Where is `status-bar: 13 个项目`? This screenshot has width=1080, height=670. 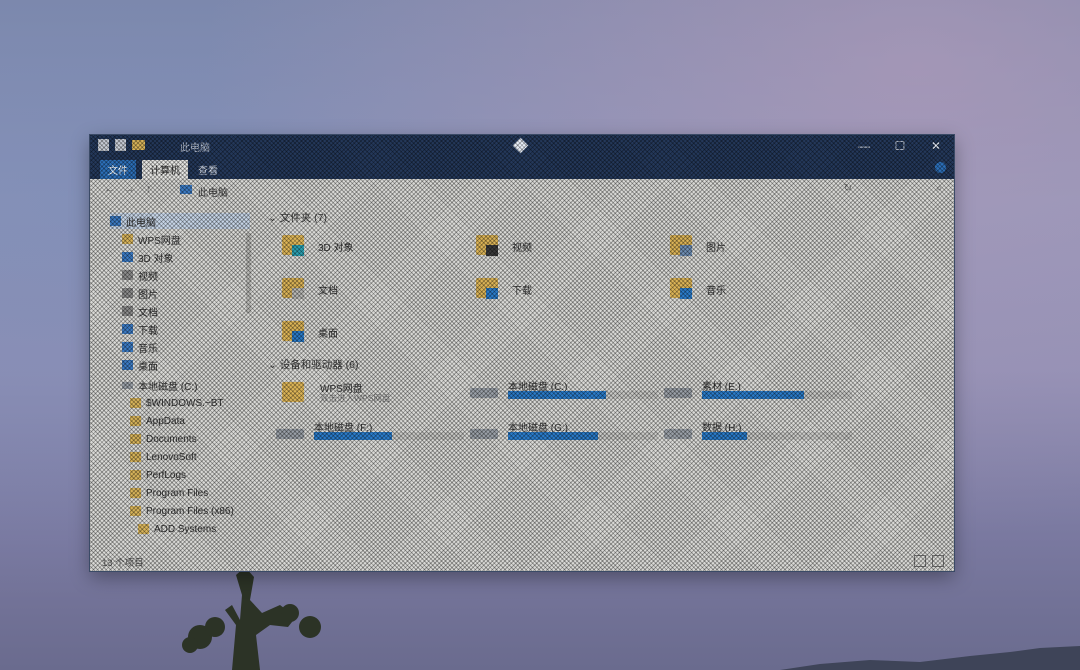
status-bar: 13 个项目 is located at coordinates (522, 561).